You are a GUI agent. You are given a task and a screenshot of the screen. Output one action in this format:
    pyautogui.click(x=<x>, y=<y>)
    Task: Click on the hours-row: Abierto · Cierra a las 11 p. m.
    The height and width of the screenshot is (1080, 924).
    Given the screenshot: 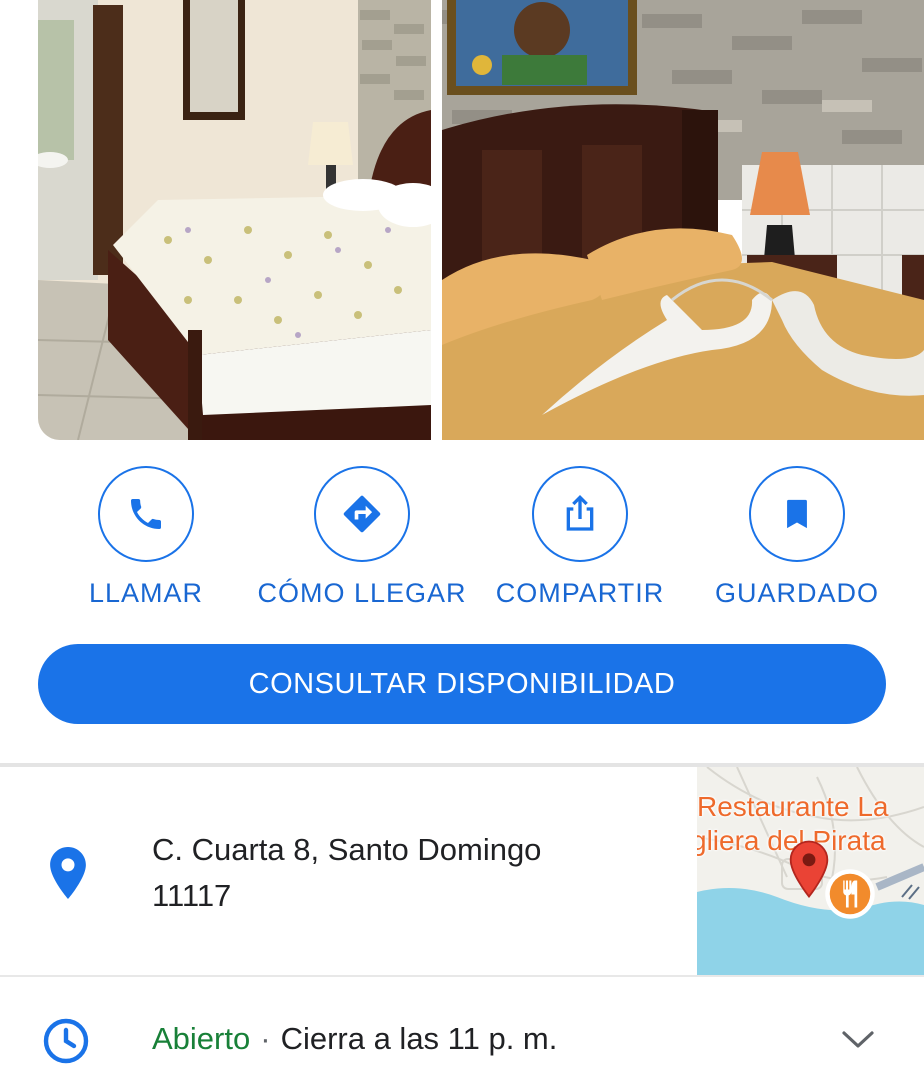 What is the action you would take?
    pyautogui.click(x=462, y=1028)
    